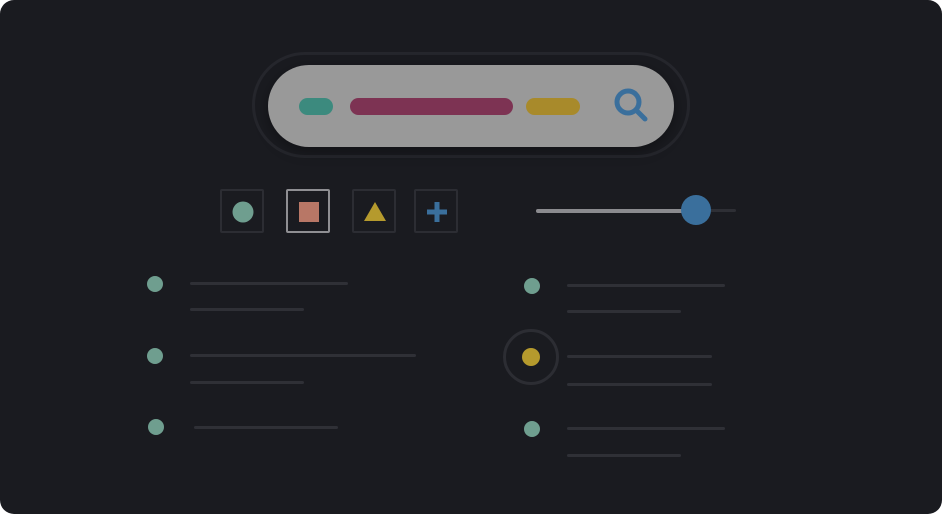 The width and height of the screenshot is (942, 514). What do you see at coordinates (316, 106) in the screenshot?
I see `teal-tag-chip` at bounding box center [316, 106].